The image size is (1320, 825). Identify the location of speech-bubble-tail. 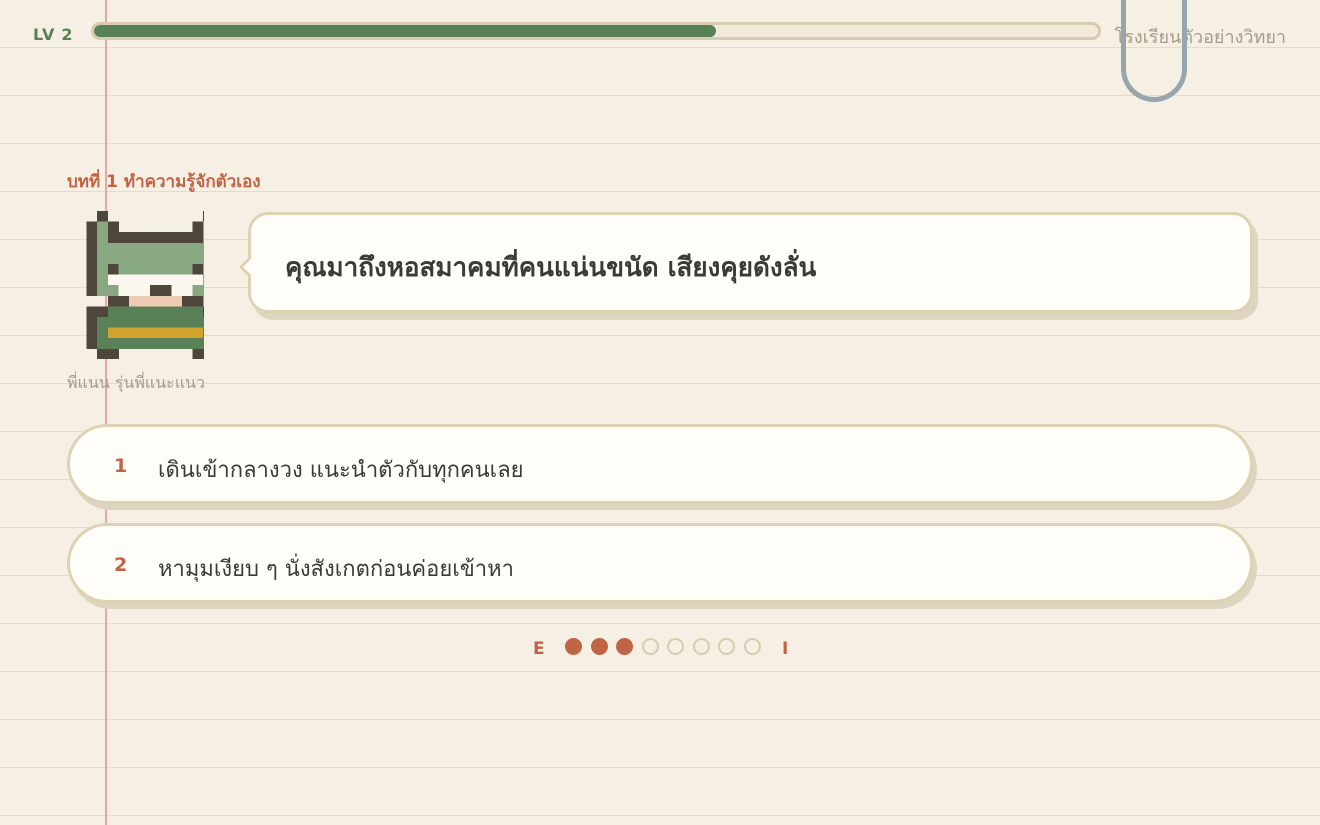
(245, 267).